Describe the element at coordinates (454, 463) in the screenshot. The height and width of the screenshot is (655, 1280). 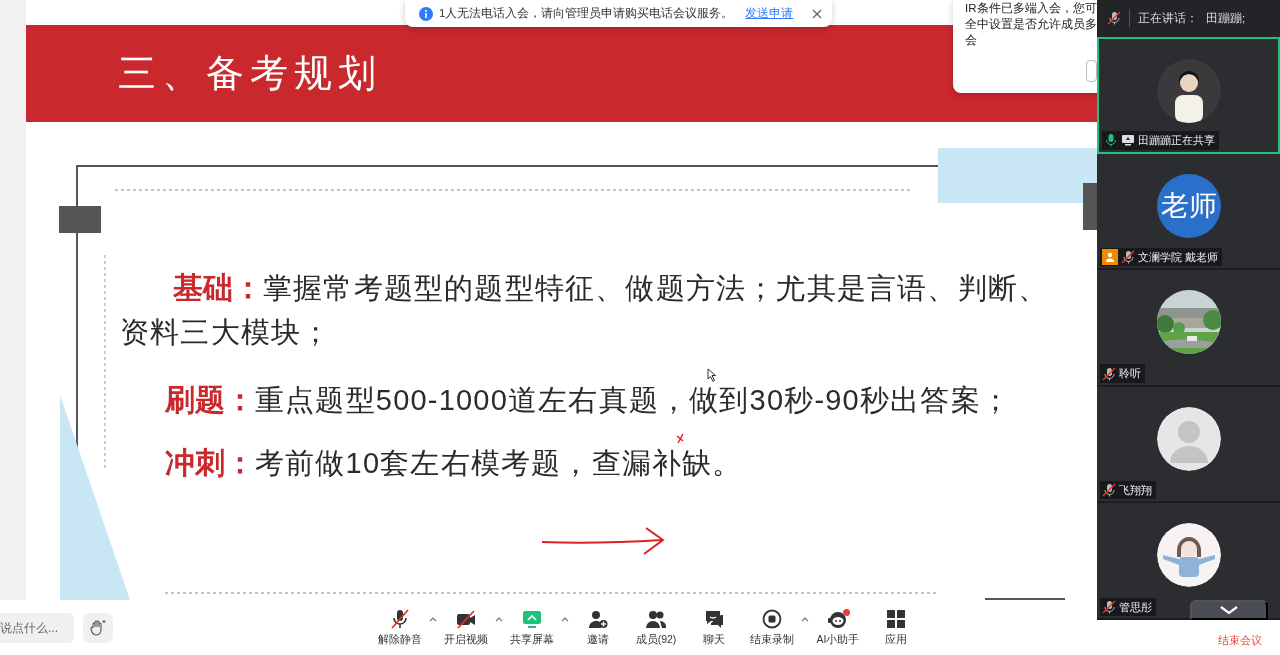
I see `point-text: 冲刺：考前做10套左右模考题，查漏补缺。` at that location.